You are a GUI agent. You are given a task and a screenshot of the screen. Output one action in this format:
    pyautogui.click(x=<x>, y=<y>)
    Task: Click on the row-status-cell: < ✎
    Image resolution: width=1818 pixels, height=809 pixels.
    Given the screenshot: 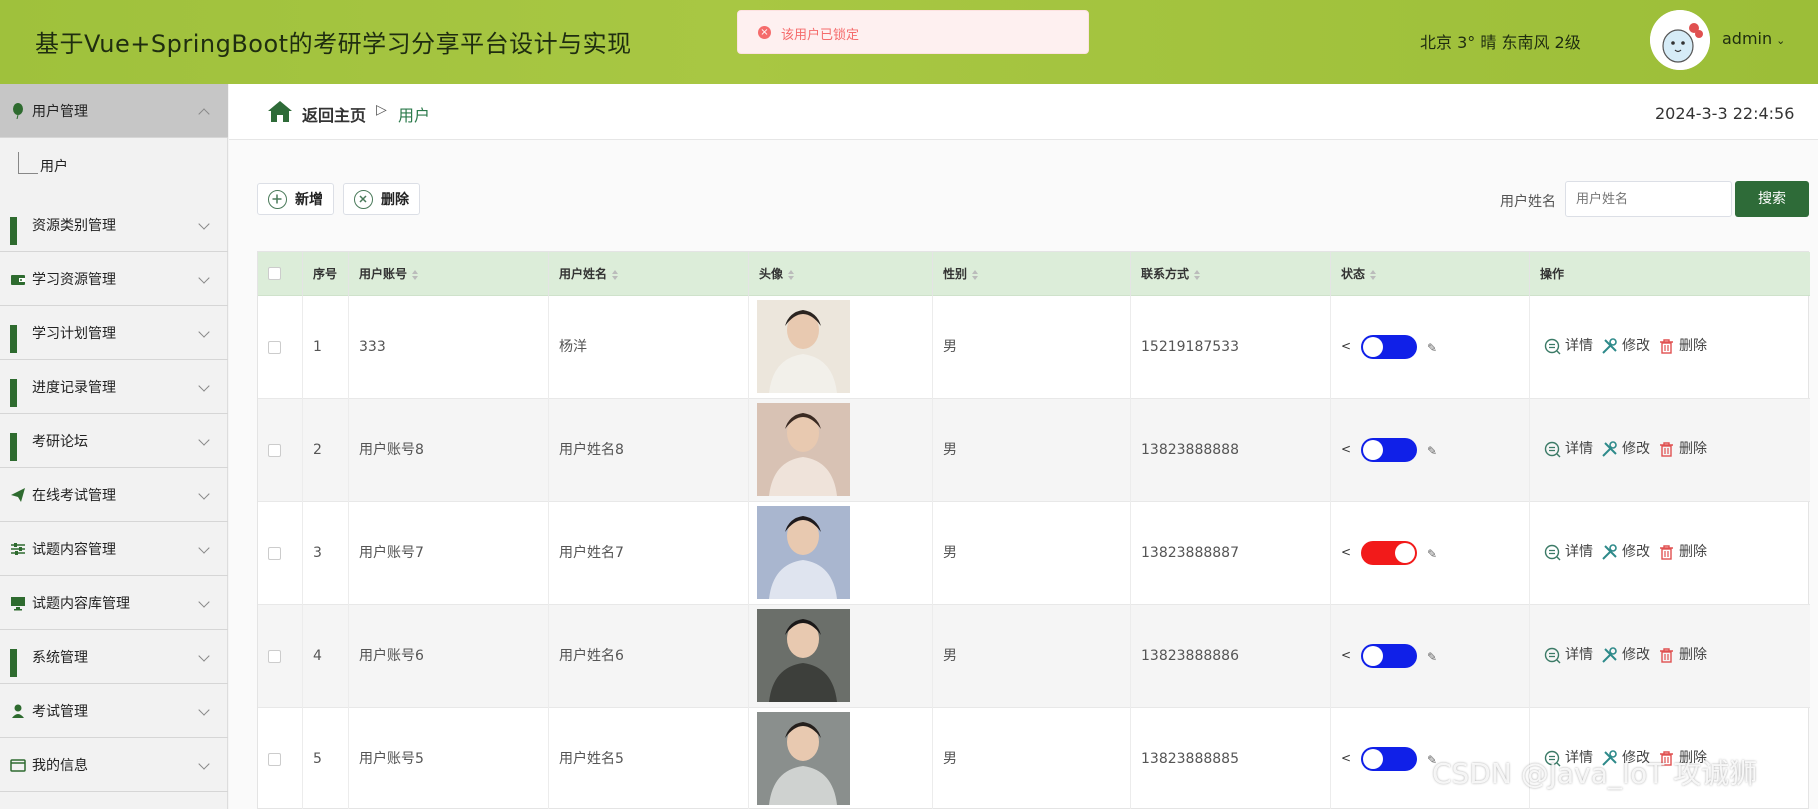 What is the action you would take?
    pyautogui.click(x=1430, y=347)
    